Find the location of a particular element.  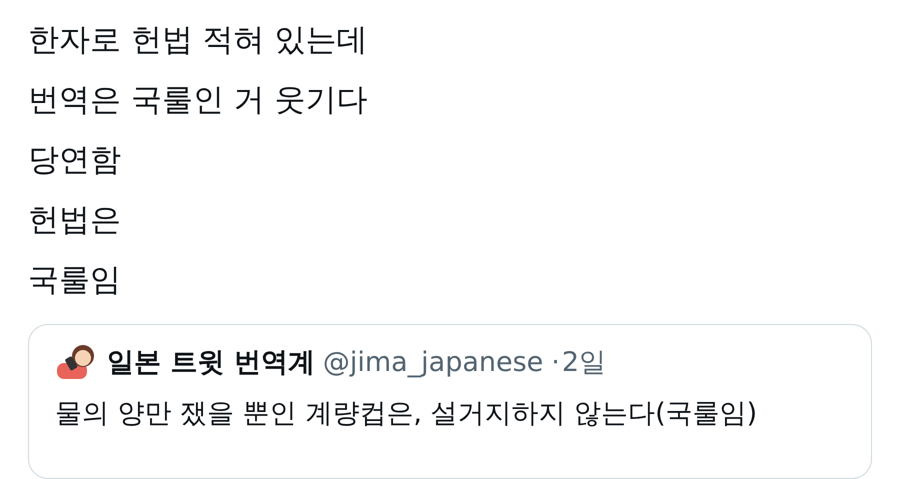

quoted-post-text: 물의 양만 쟀을 뿐인 계량컵은, 설거지하지 않는다(국룰임) is located at coordinates (406, 414).